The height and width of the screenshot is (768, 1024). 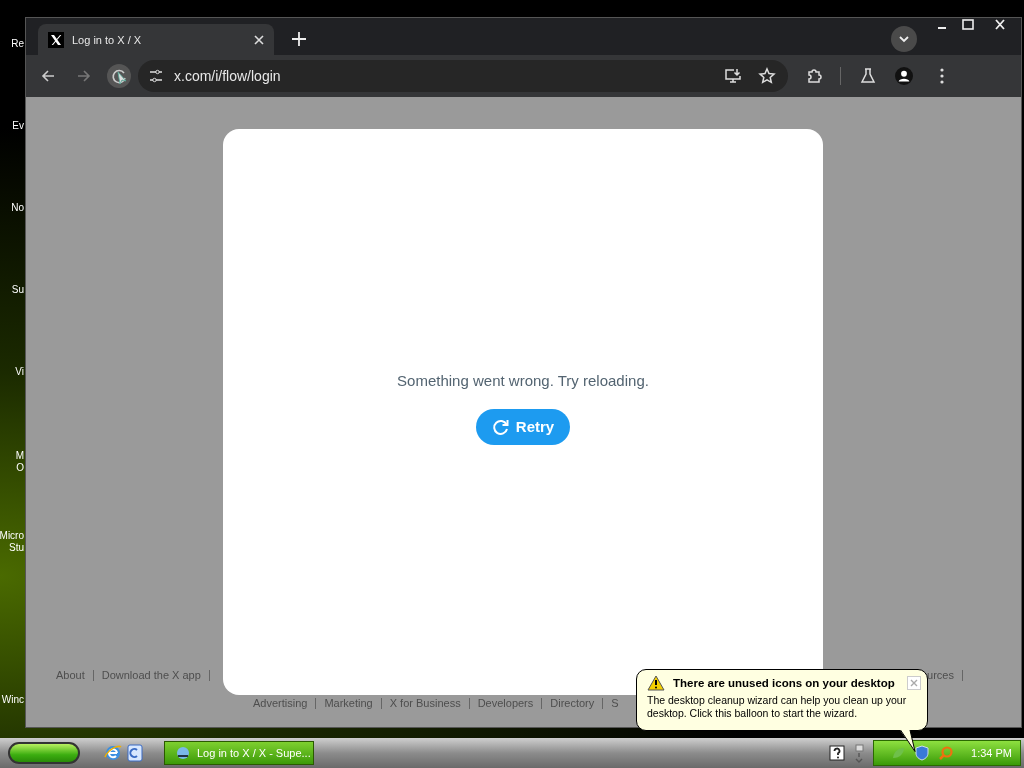 What do you see at coordinates (868, 76) in the screenshot?
I see `flask-icon` at bounding box center [868, 76].